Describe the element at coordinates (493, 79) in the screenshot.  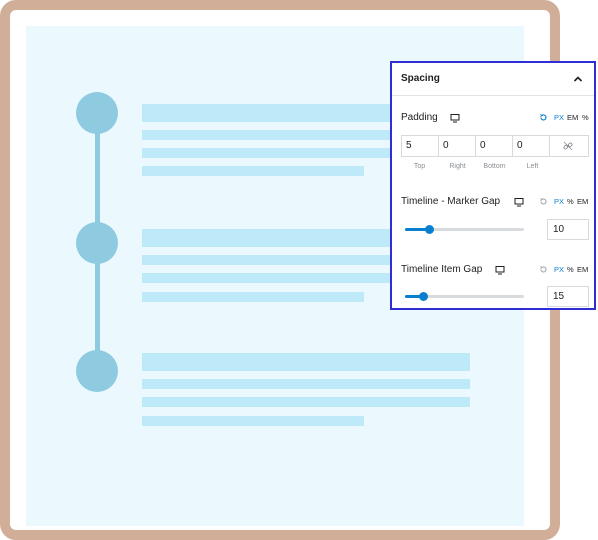
I see `panel-header: Spacing` at that location.